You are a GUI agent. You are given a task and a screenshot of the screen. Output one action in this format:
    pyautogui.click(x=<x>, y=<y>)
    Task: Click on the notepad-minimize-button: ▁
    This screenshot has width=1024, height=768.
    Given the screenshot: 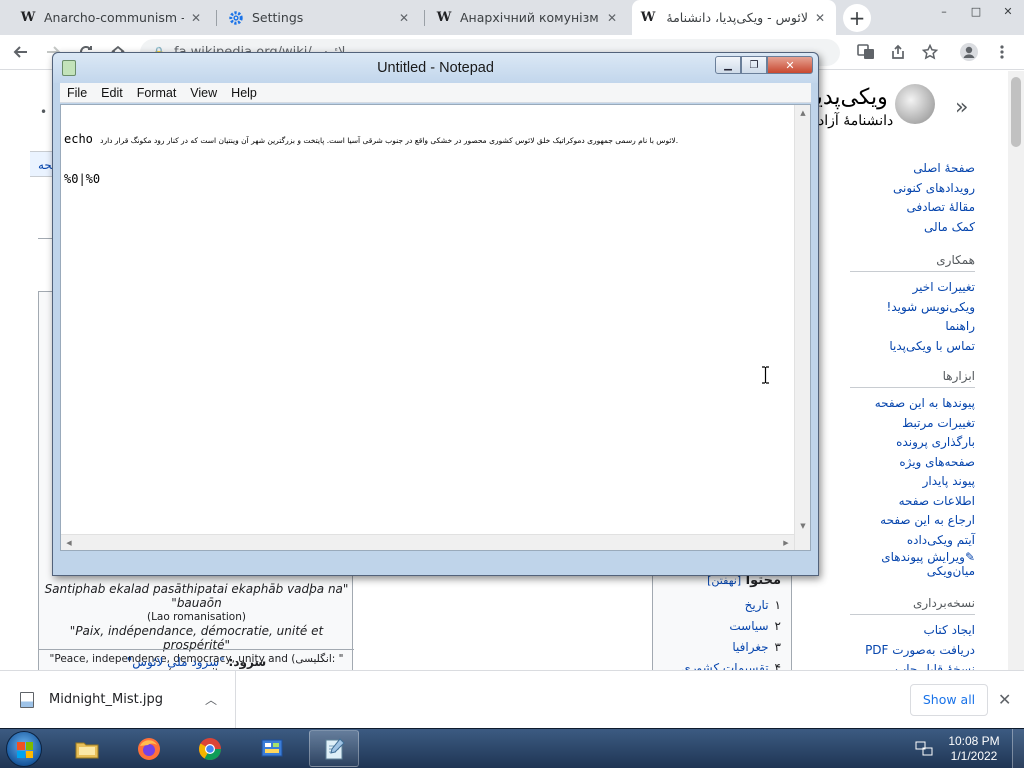 What is the action you would take?
    pyautogui.click(x=728, y=65)
    